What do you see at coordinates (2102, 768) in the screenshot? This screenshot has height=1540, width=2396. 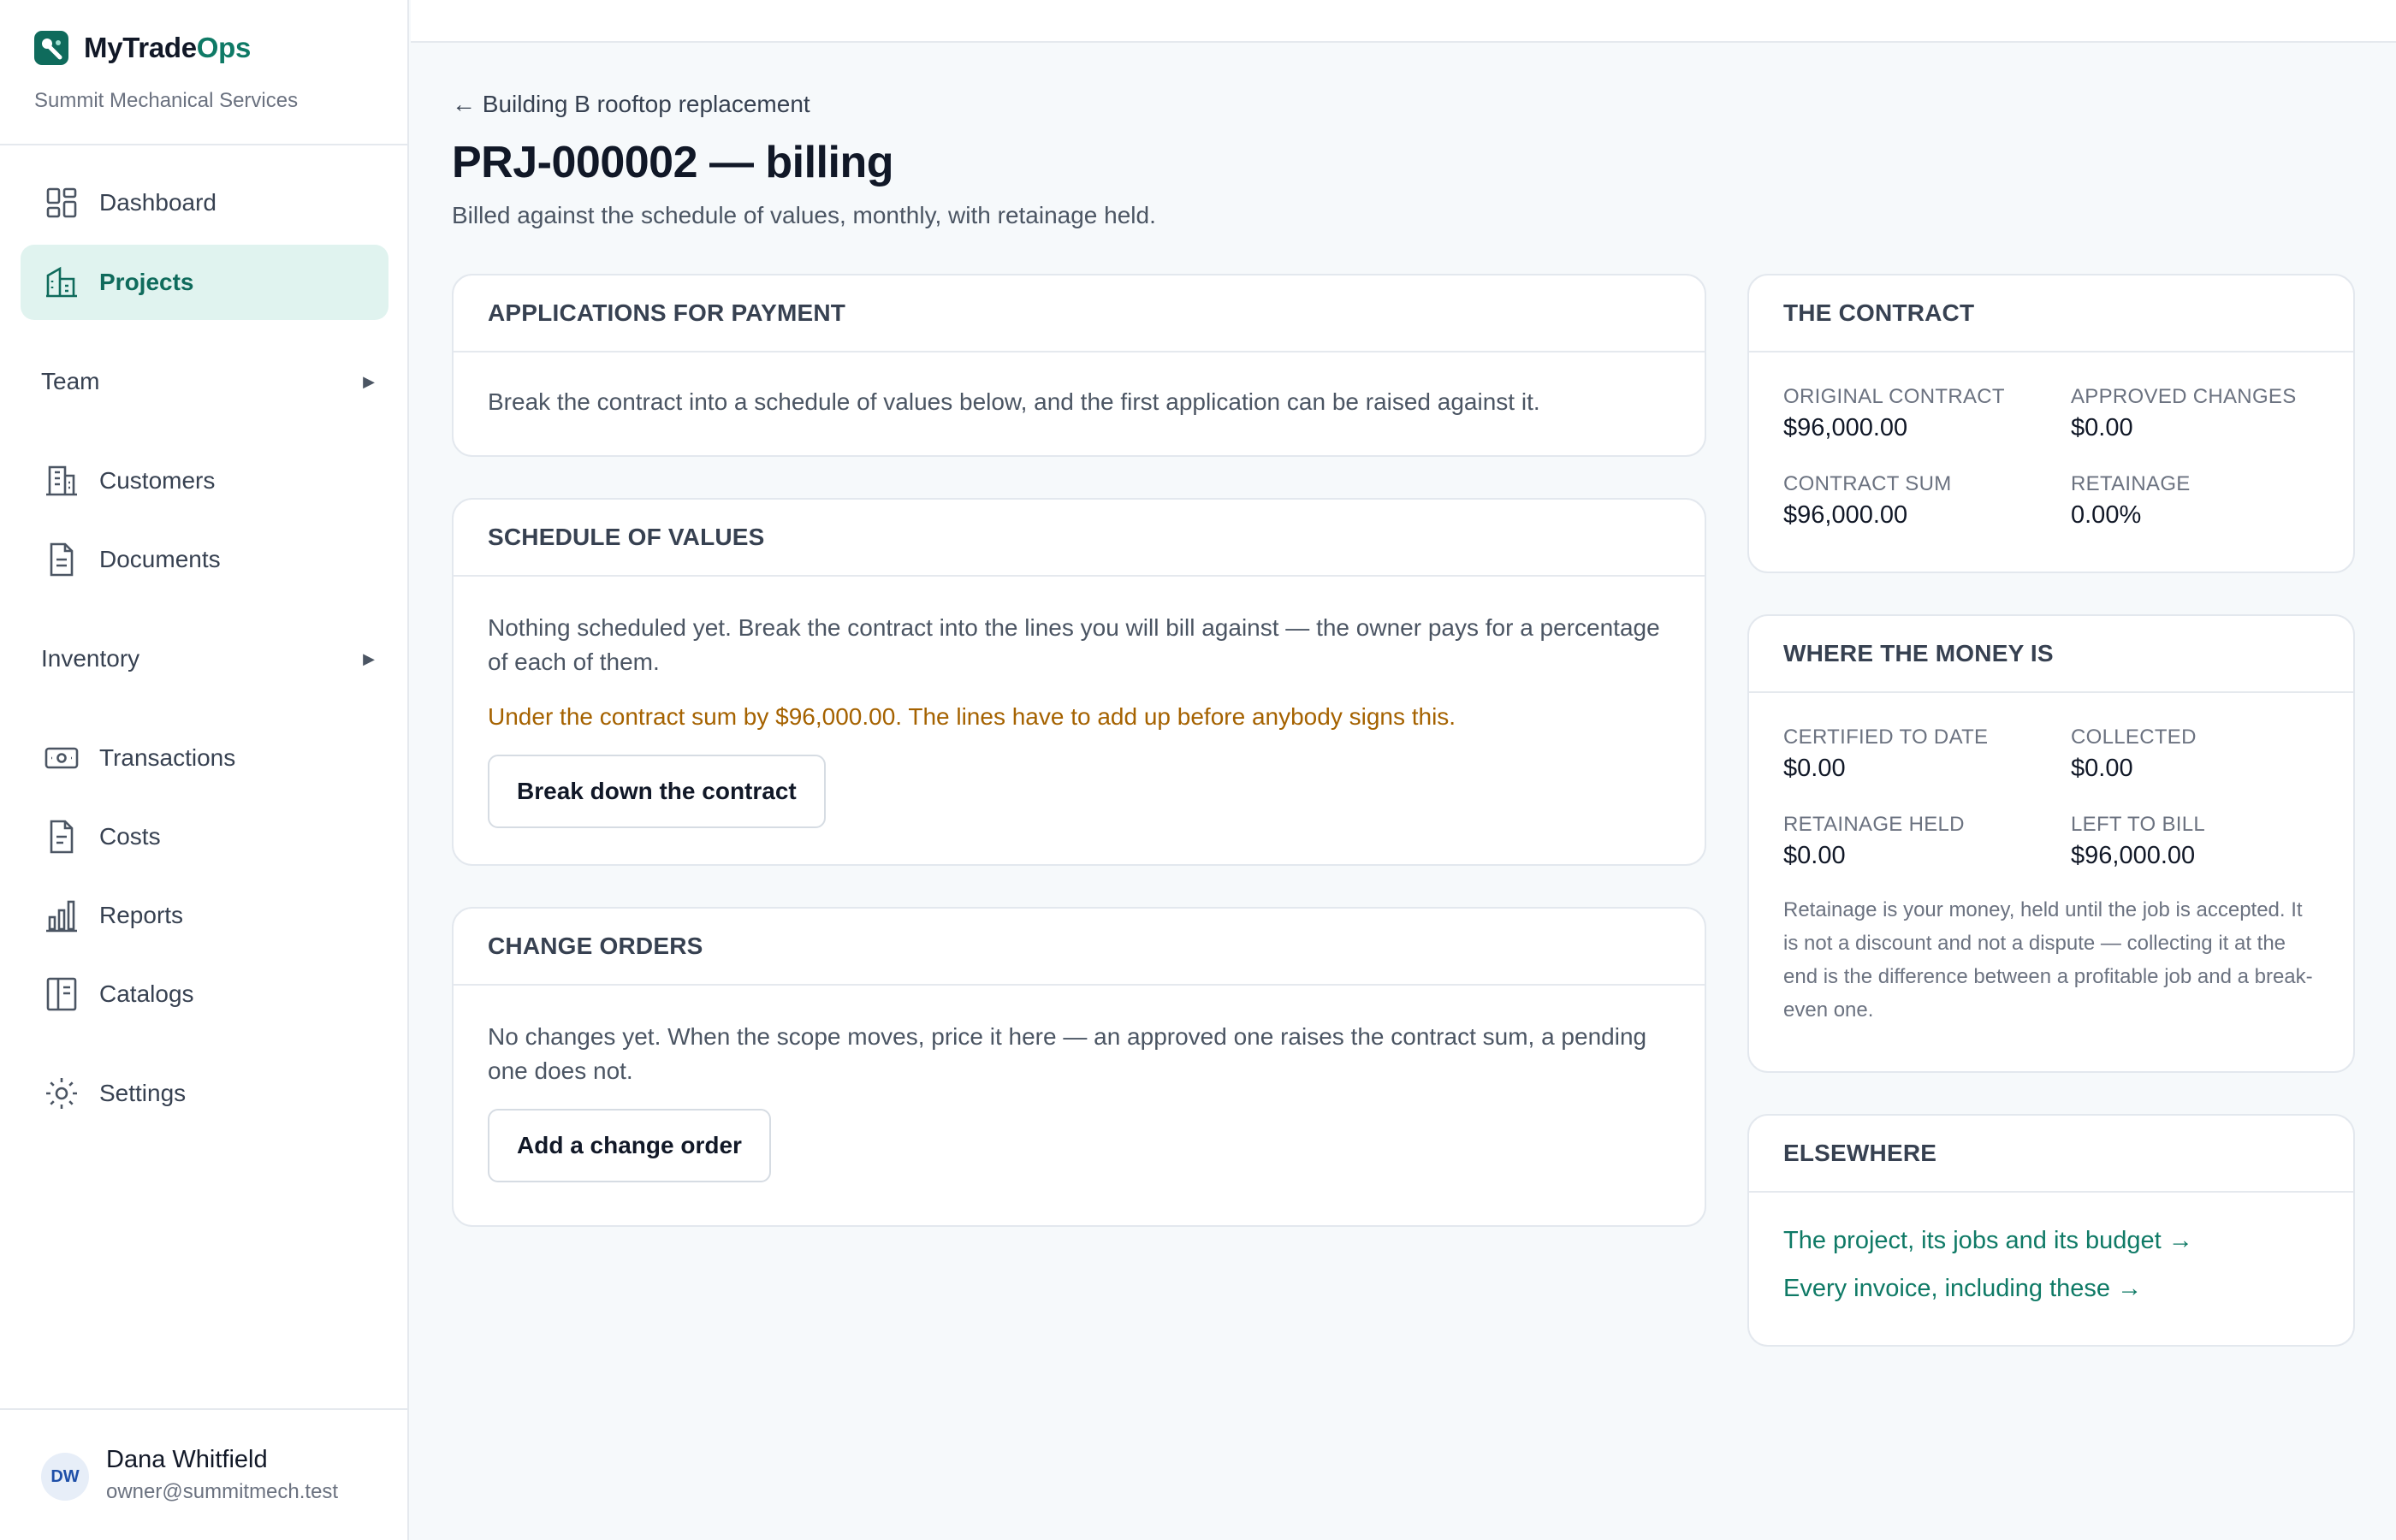 I see `collected-value: $0.00` at bounding box center [2102, 768].